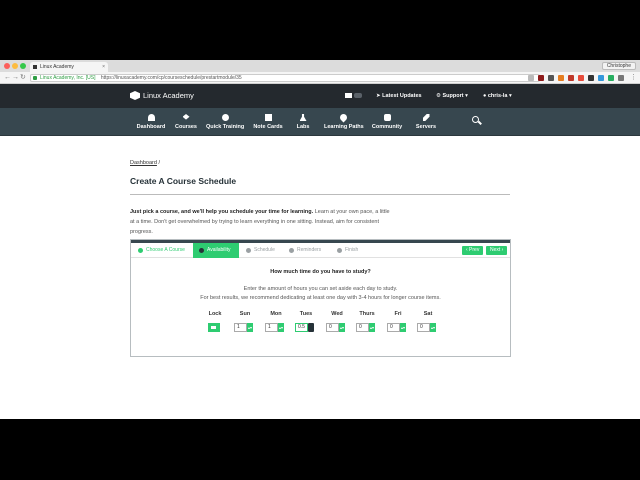 This screenshot has height=480, width=640. Describe the element at coordinates (387, 122) in the screenshot. I see `nav-community: Community` at that location.